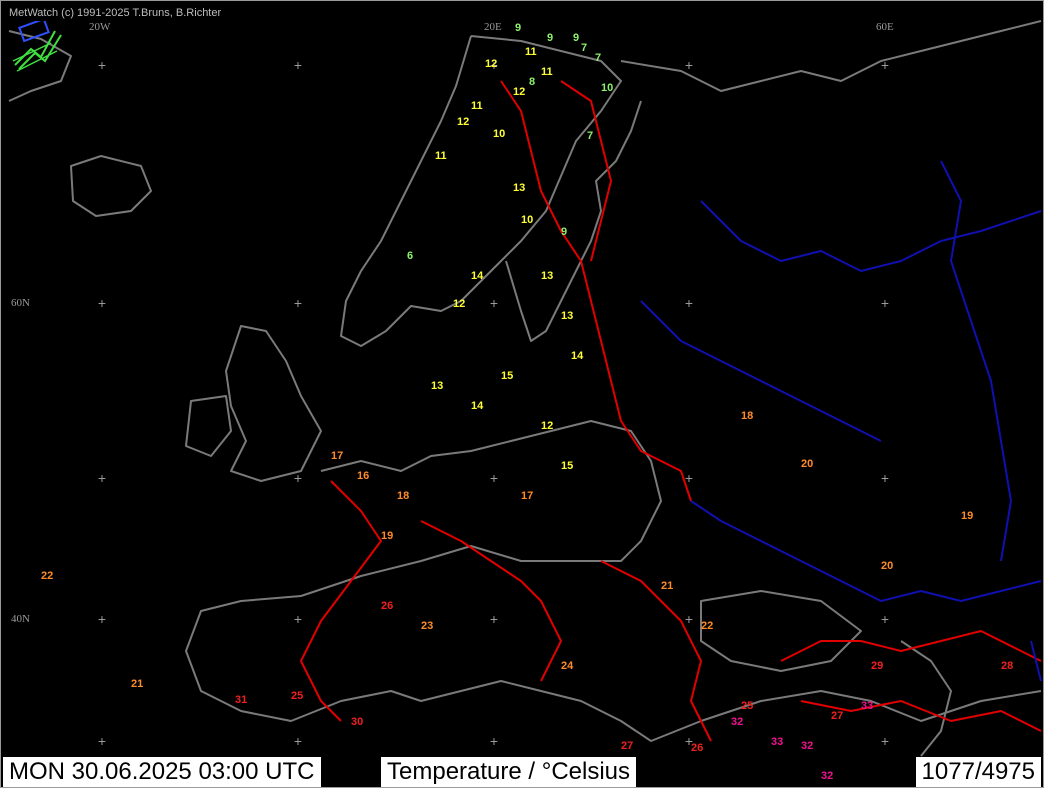 This screenshot has width=1044, height=788. What do you see at coordinates (273, 403) in the screenshot?
I see `britain-coast` at bounding box center [273, 403].